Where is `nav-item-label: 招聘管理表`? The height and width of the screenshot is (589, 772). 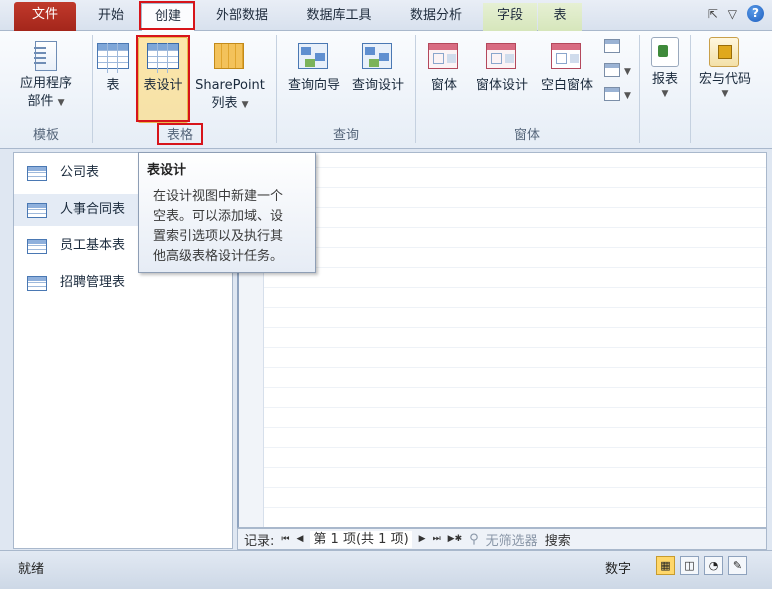 nav-item-label: 招聘管理表 is located at coordinates (93, 282).